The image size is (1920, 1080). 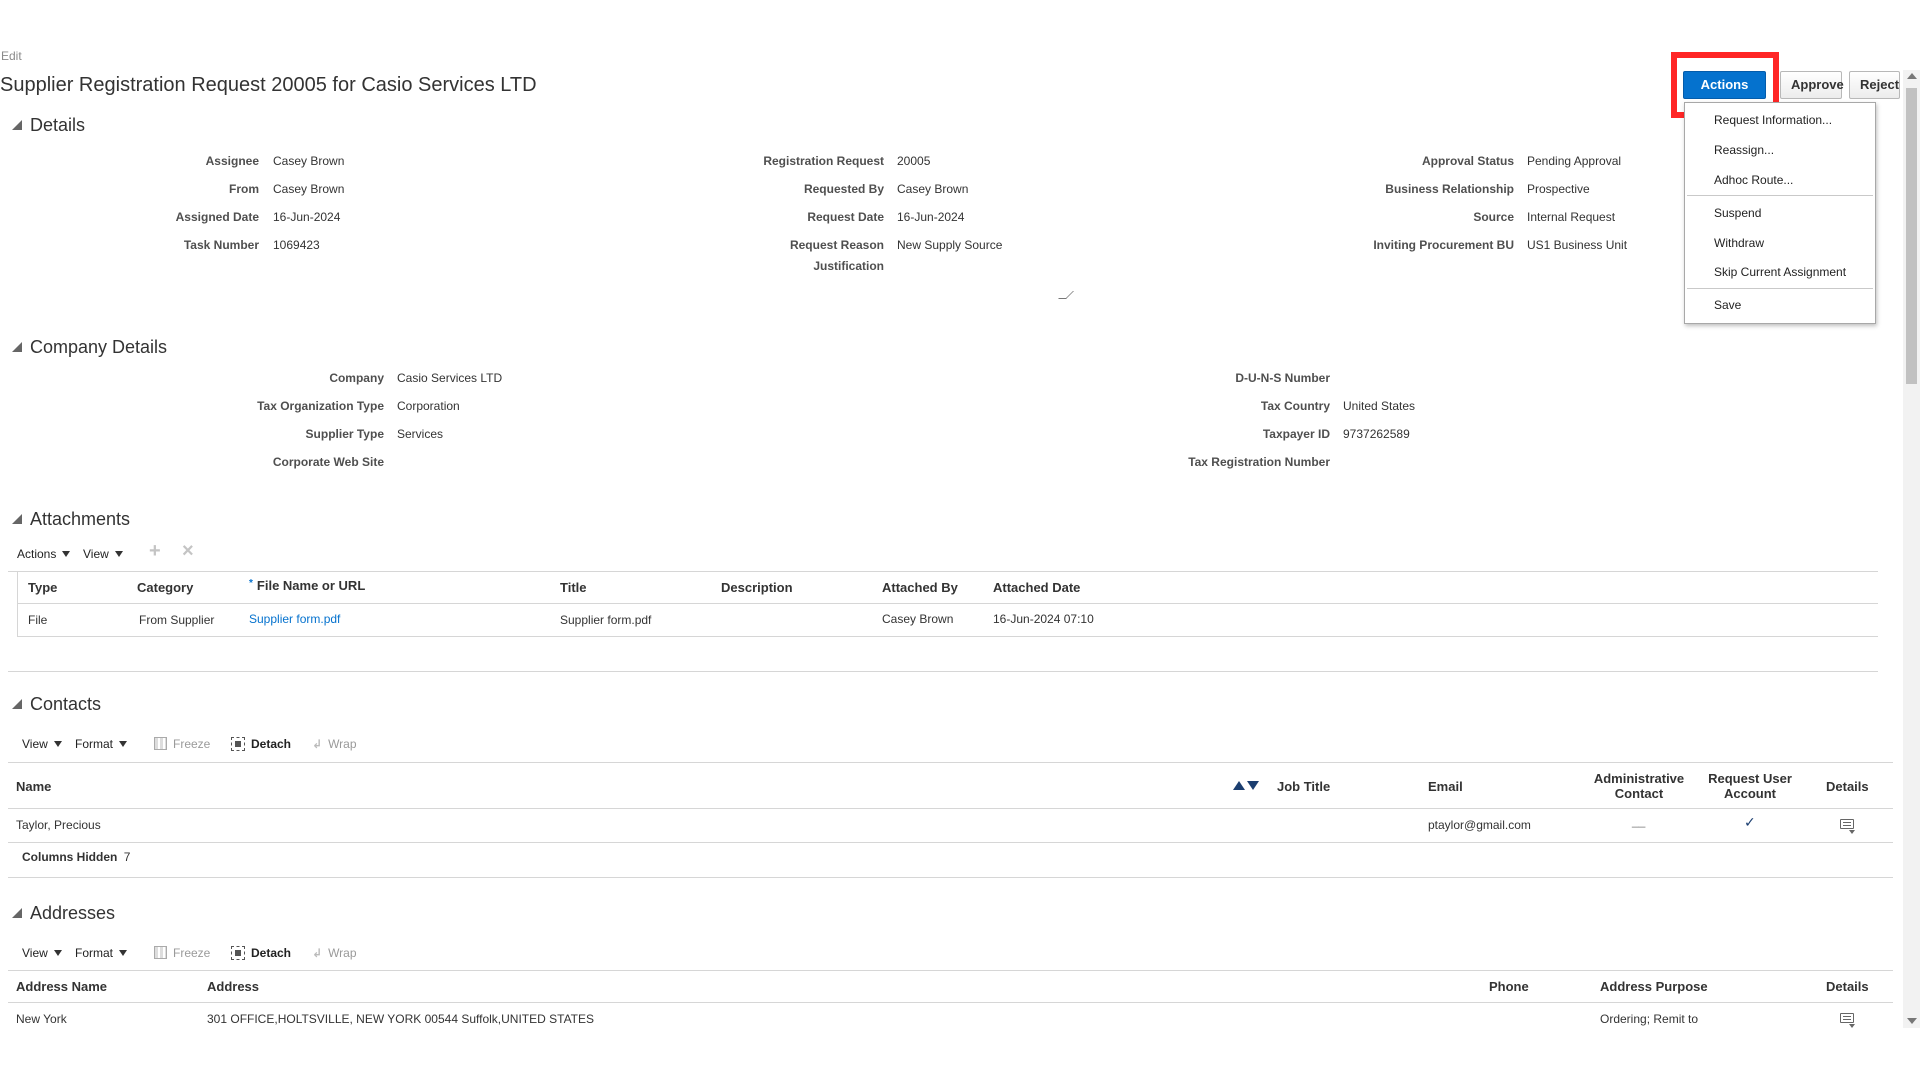 I want to click on col-header-attached-by: Attached By, so click(x=920, y=587).